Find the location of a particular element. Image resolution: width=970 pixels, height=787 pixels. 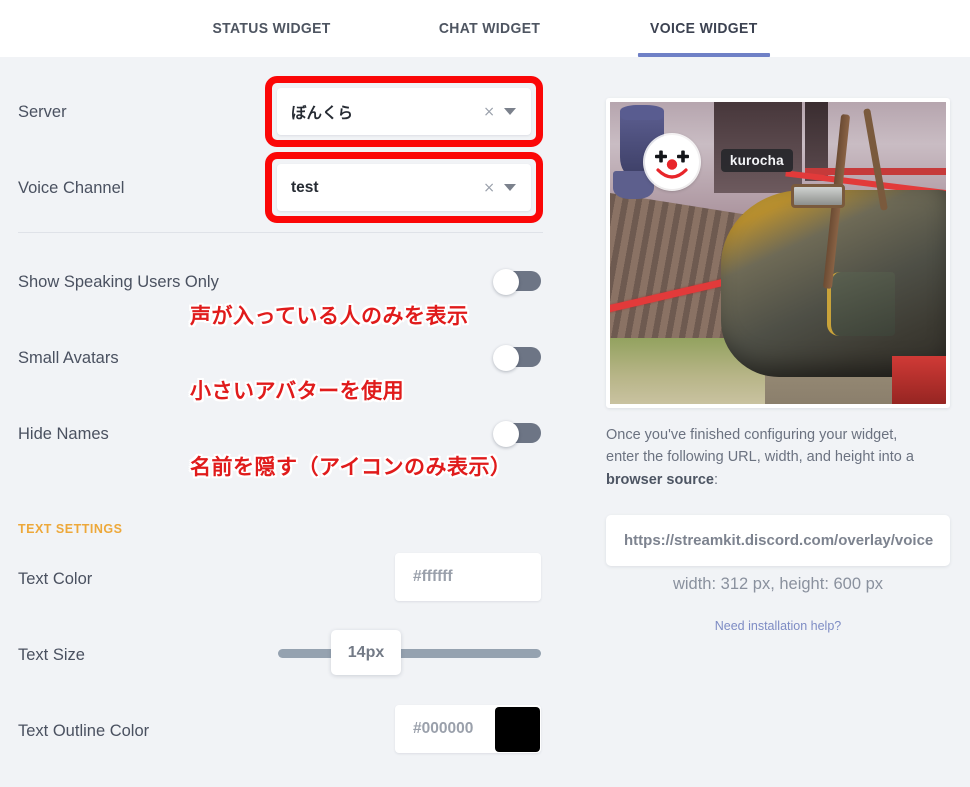

overlay-dimensions: width: 312 px, height: 600 px is located at coordinates (778, 584).